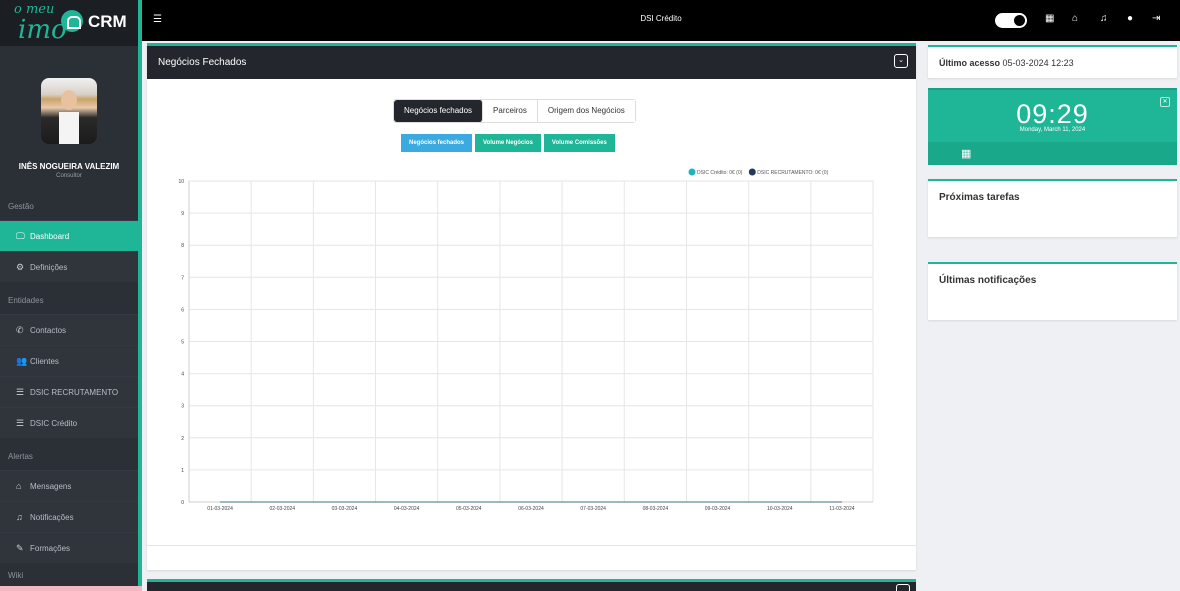  I want to click on sidebar-item-label: DSIC RECRUTAMENTO, so click(74, 392).